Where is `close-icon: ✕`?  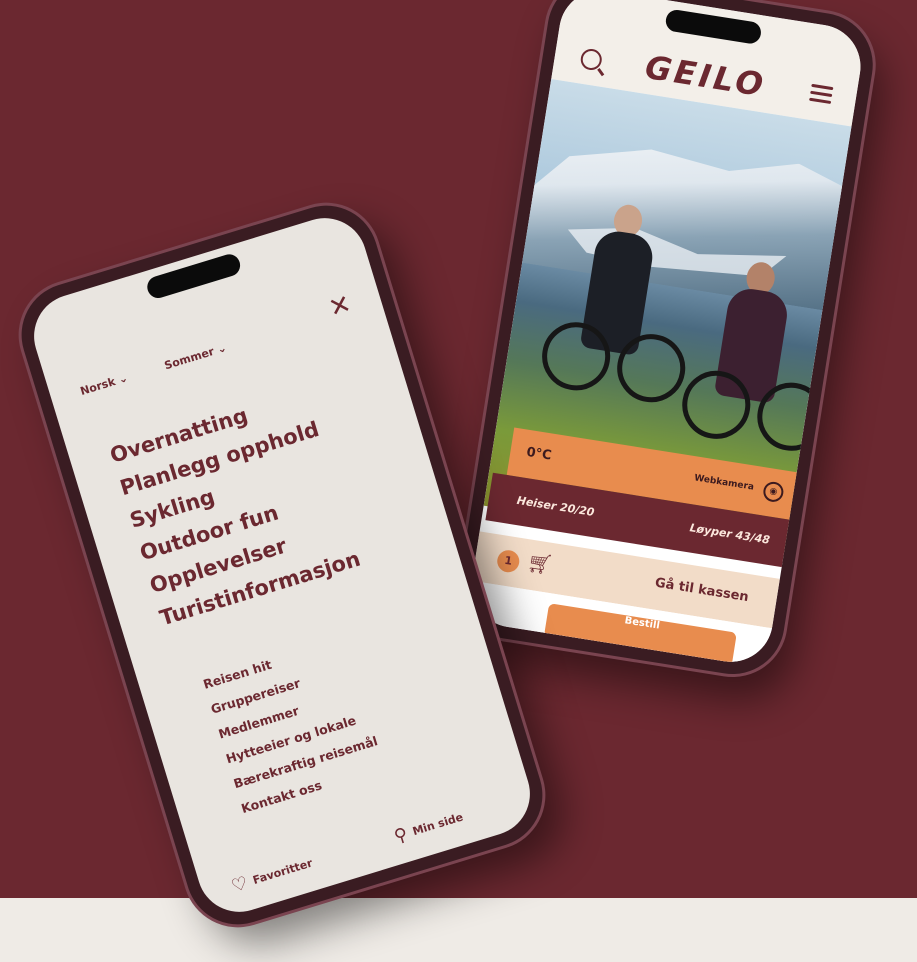 close-icon: ✕ is located at coordinates (340, 306).